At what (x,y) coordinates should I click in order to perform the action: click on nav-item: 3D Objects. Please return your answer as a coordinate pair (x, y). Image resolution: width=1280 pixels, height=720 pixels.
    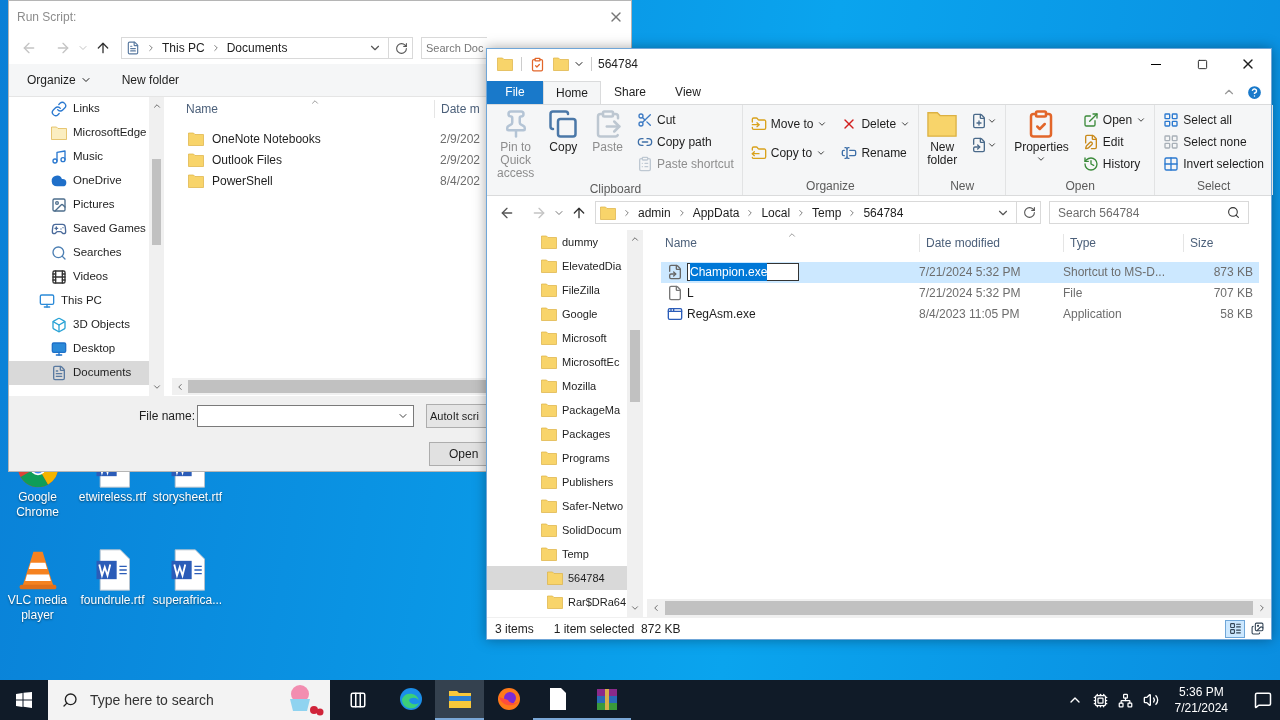
    Looking at the image, I should click on (79, 325).